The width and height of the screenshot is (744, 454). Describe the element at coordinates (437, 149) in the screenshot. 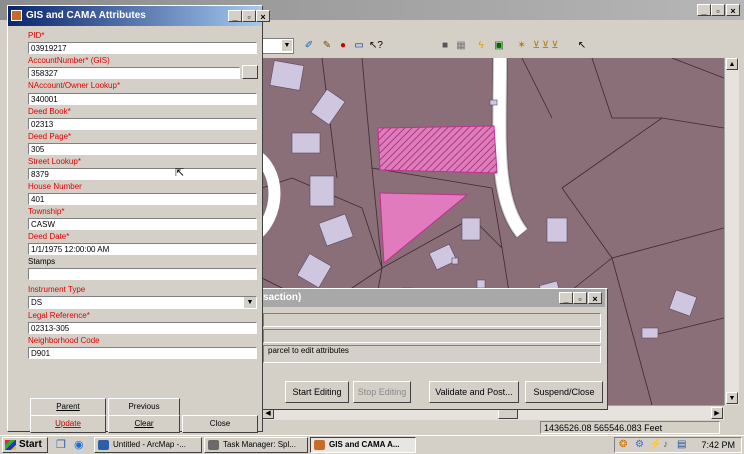

I see `selected-parcel-hatched` at that location.